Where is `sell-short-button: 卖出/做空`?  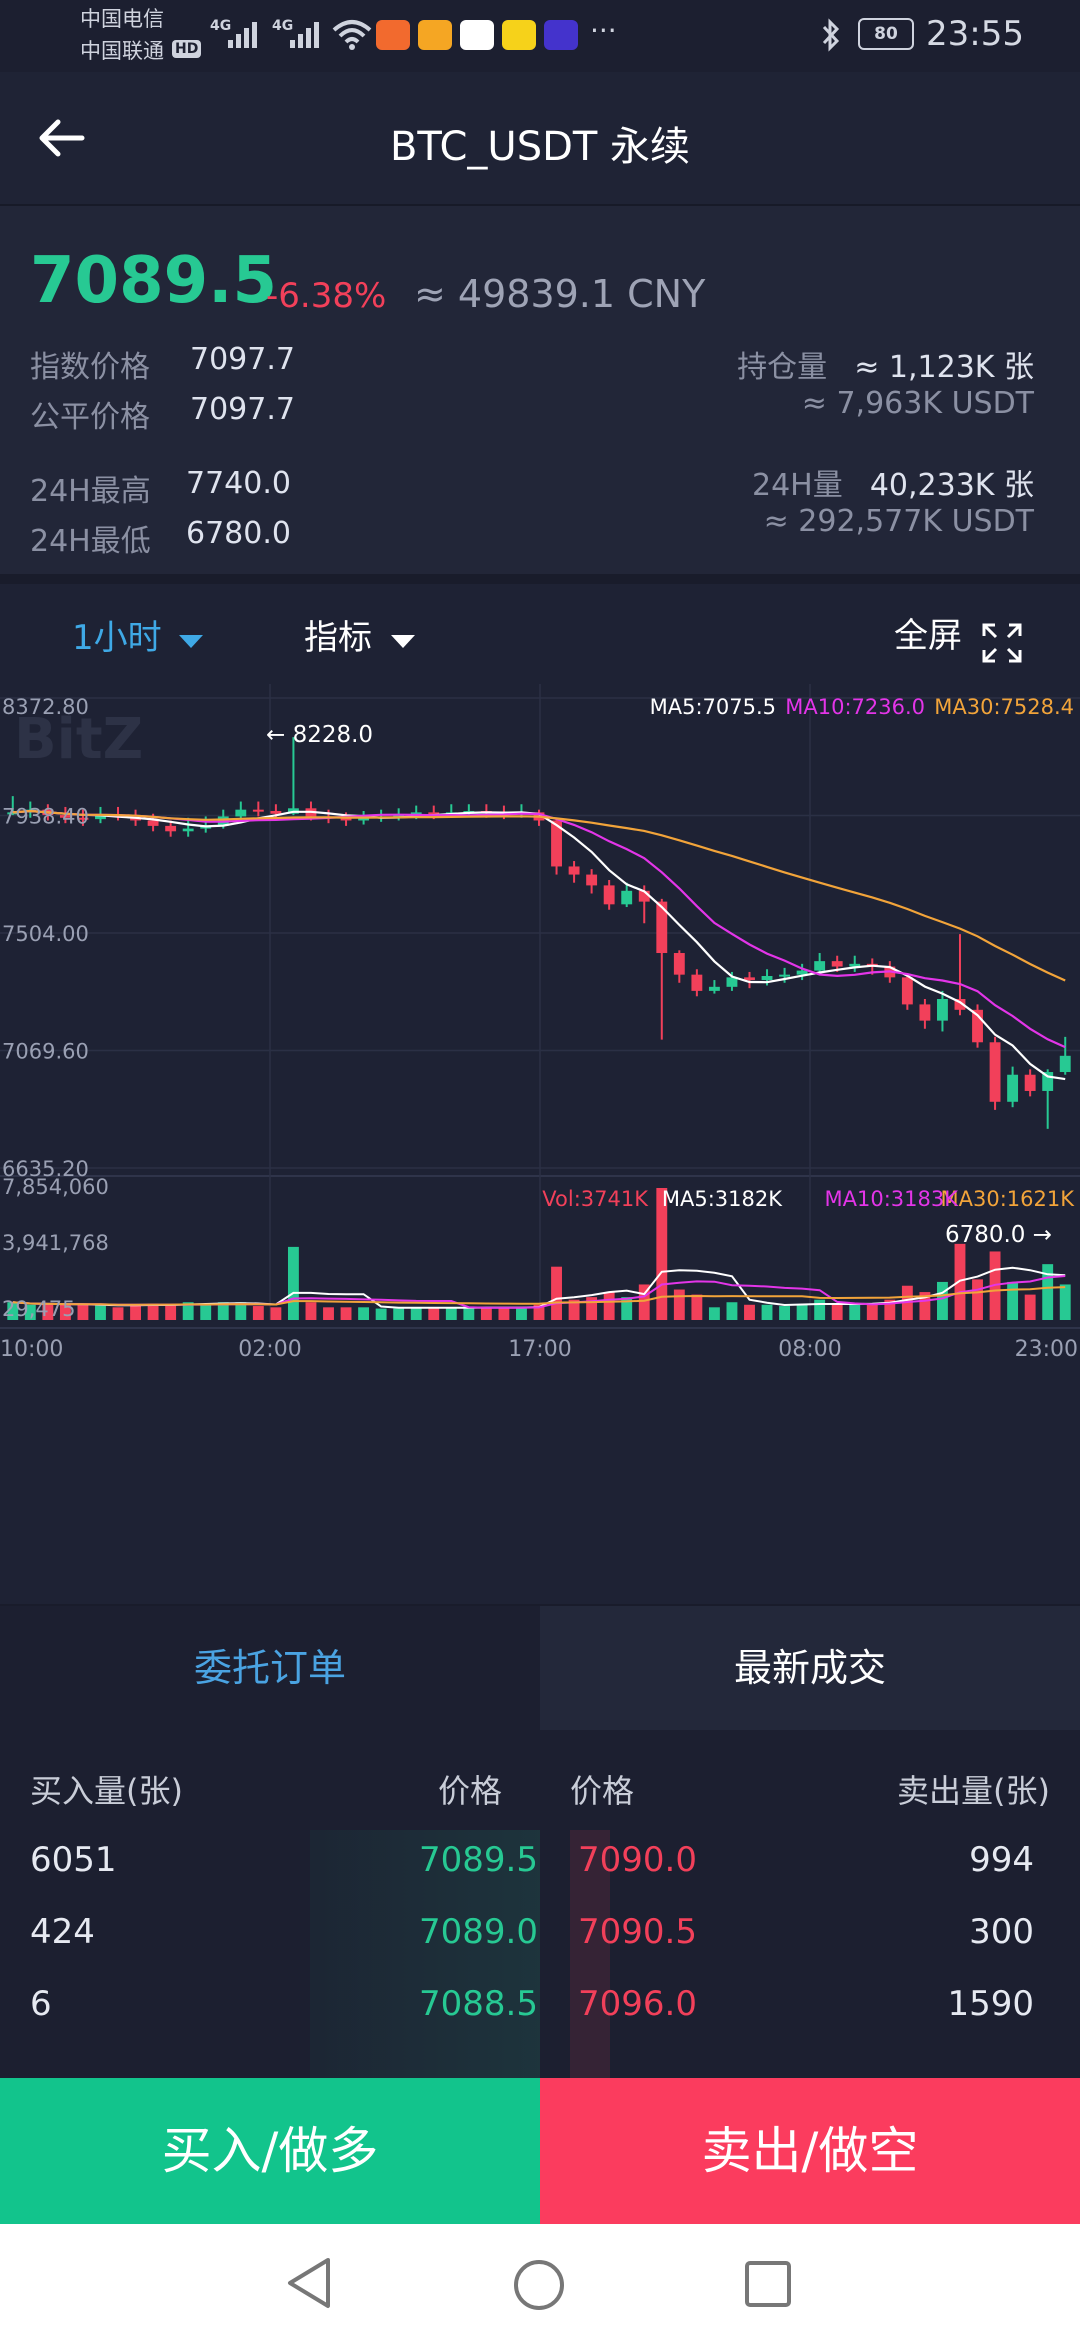
sell-short-button: 卖出/做空 is located at coordinates (810, 2151).